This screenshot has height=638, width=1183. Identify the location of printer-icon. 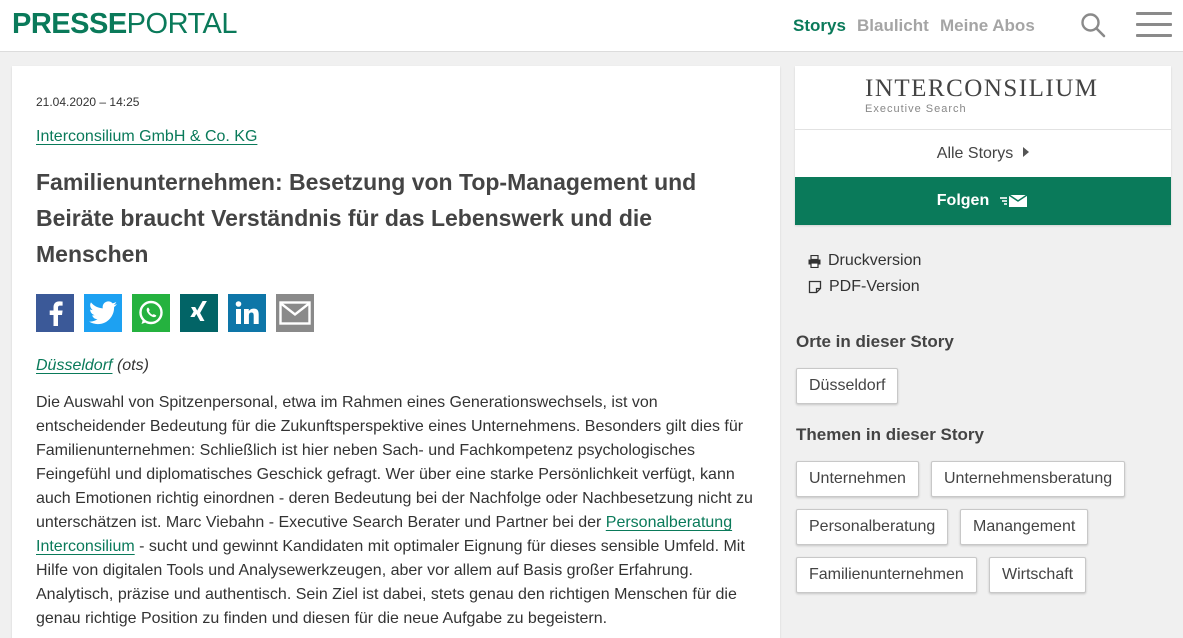
(814, 261).